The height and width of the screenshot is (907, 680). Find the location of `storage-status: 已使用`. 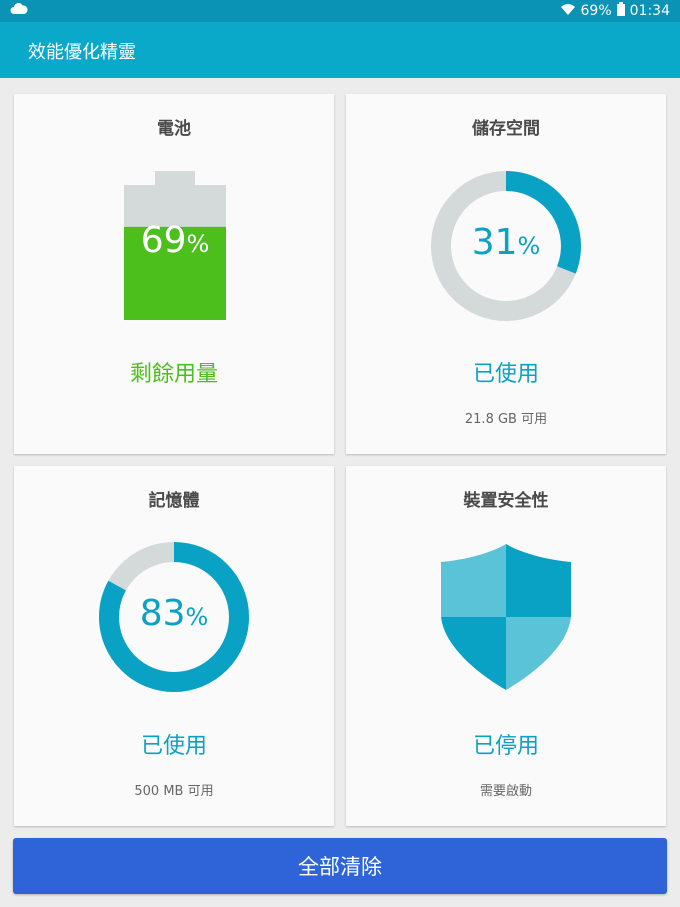

storage-status: 已使用 is located at coordinates (505, 374).